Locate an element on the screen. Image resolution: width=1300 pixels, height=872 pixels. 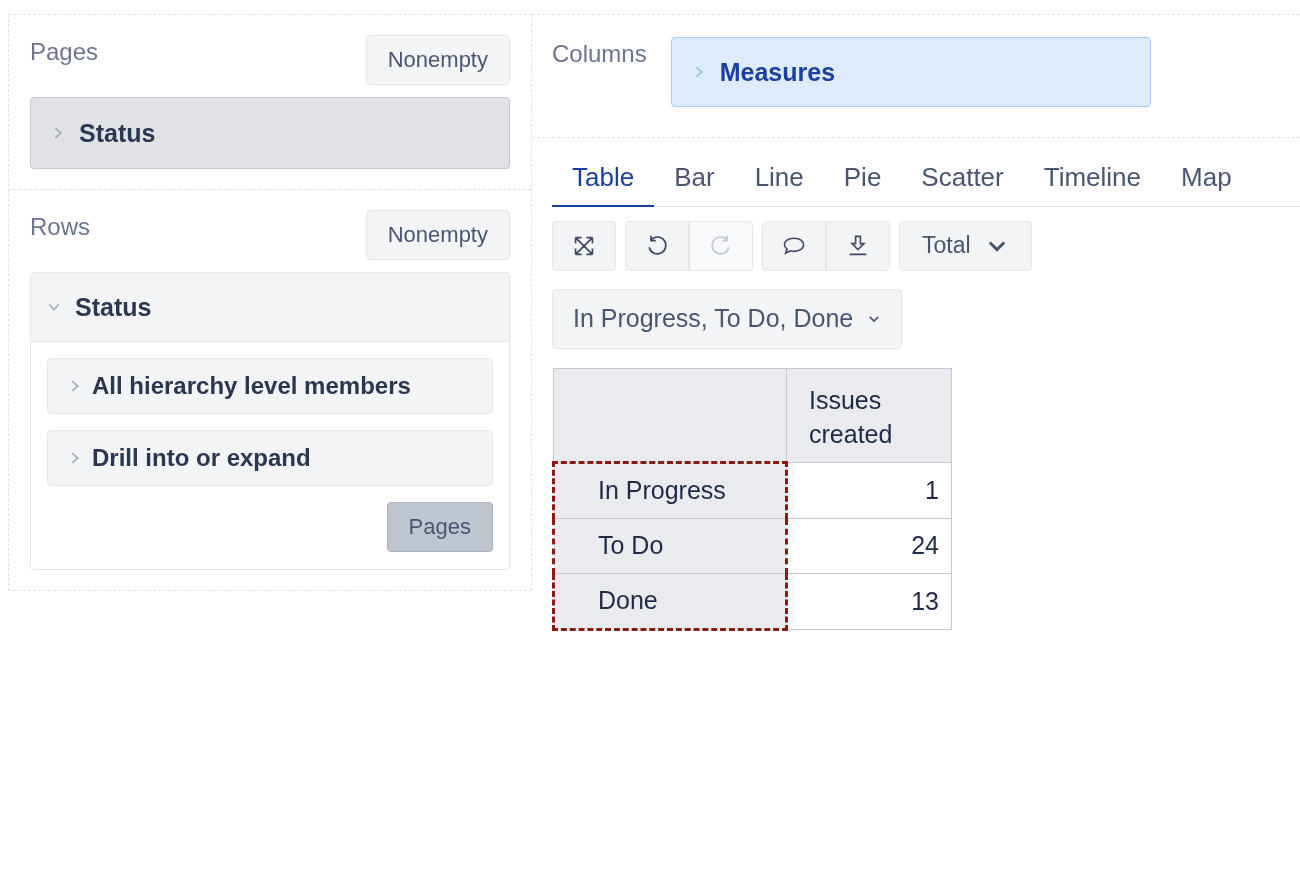
option-item: Drill into or expand is located at coordinates (270, 458).